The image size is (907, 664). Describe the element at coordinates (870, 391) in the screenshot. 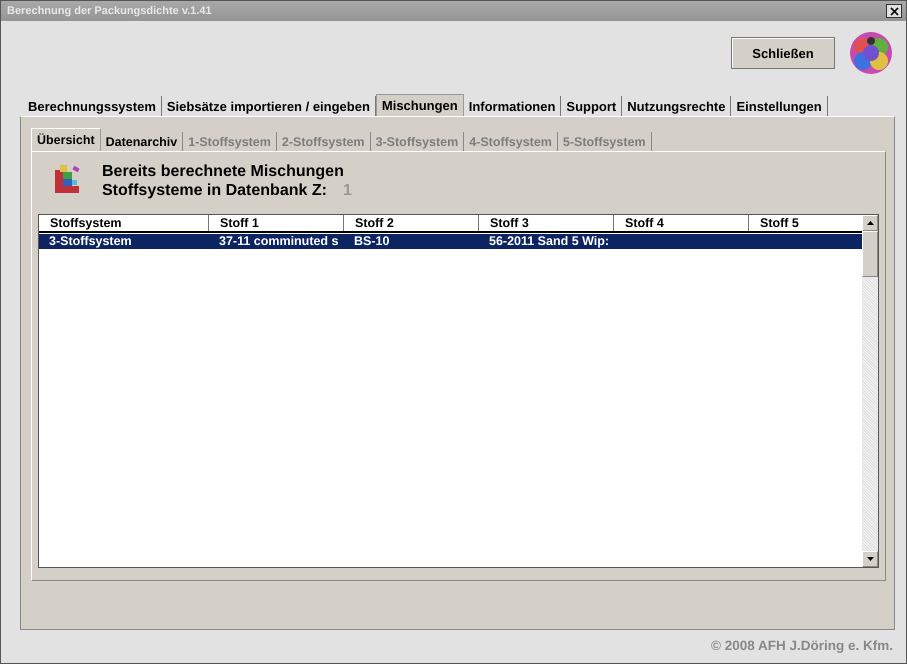

I see `scrollbar` at that location.